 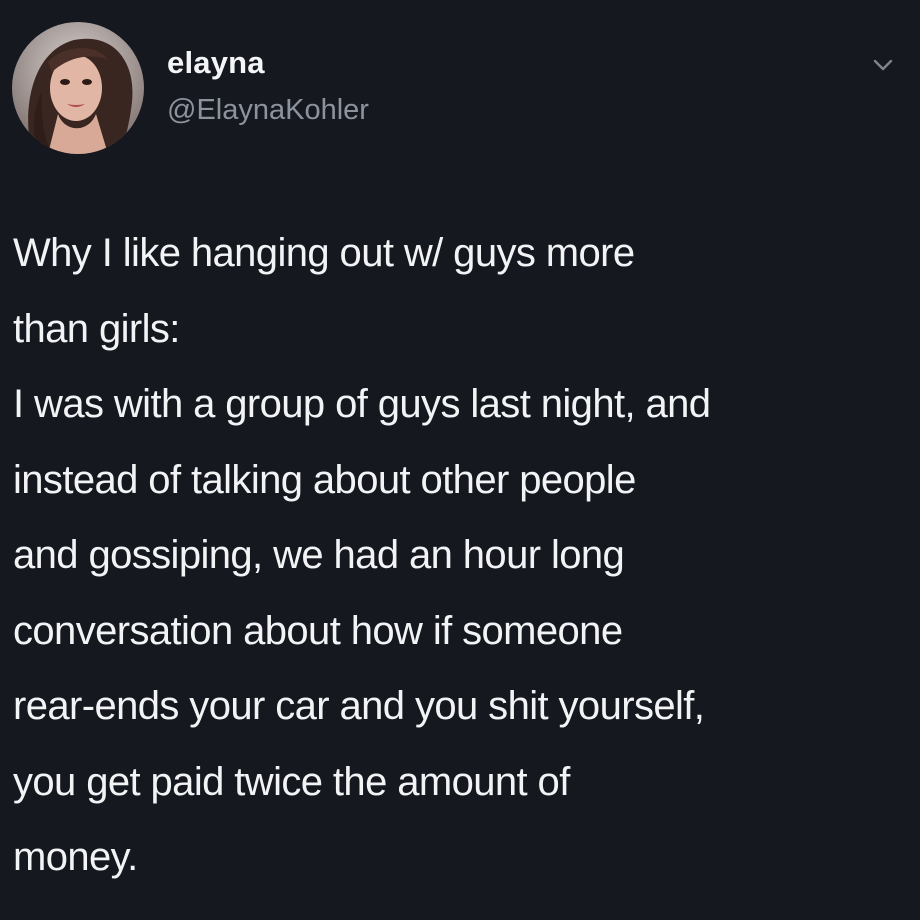 I want to click on tweet-line: conversation about how if someone, so click(x=318, y=630).